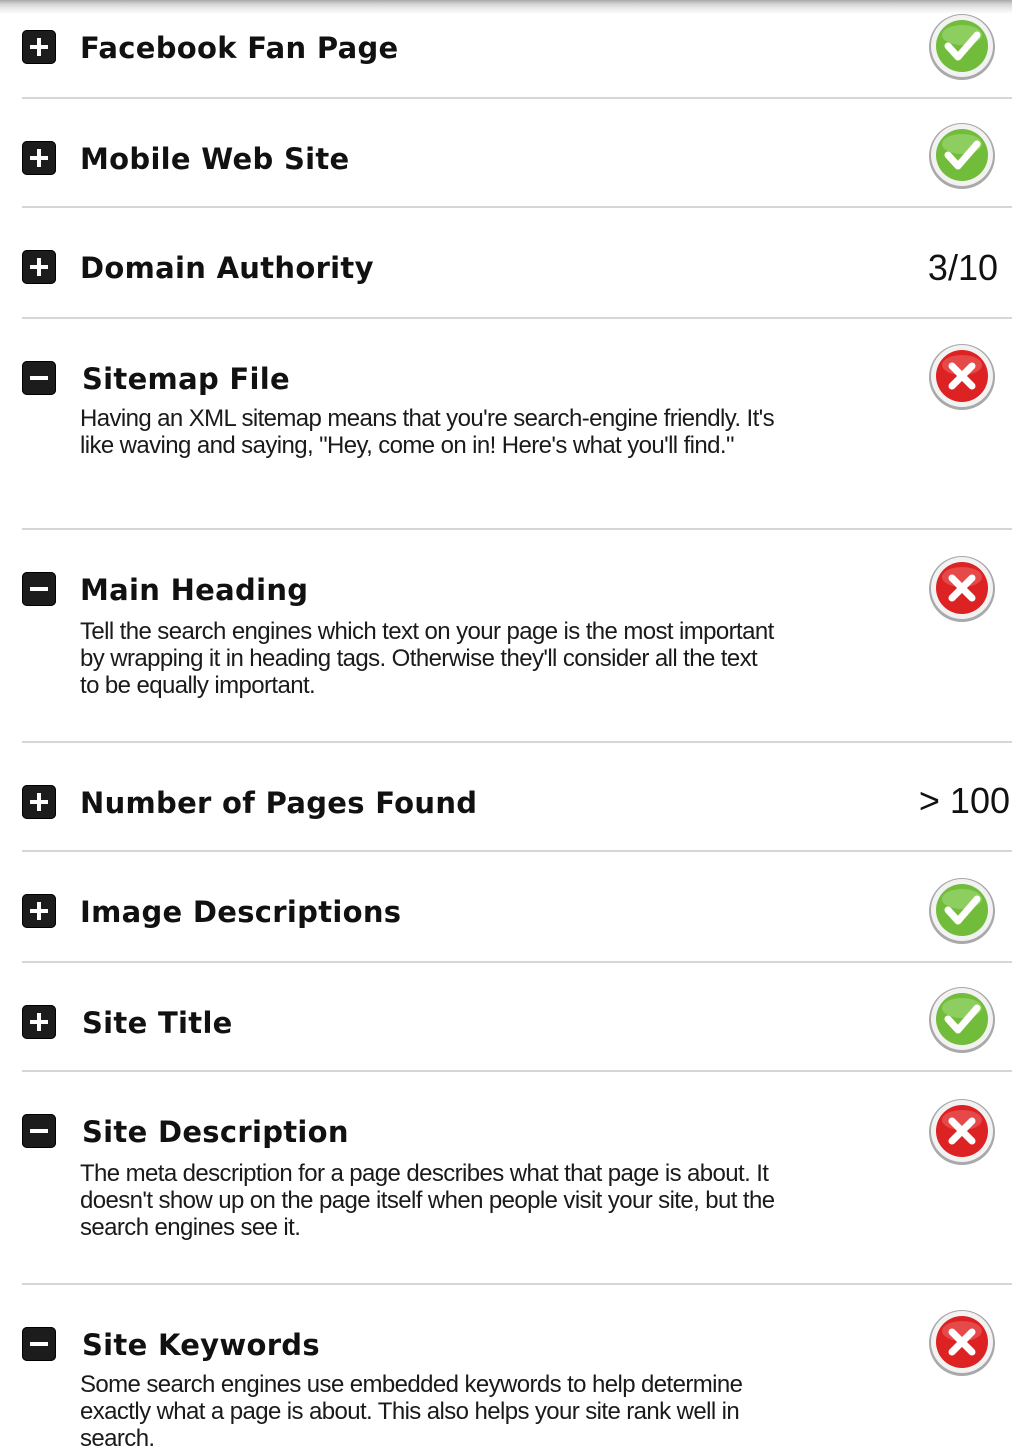 The height and width of the screenshot is (1452, 1012). What do you see at coordinates (186, 379) in the screenshot?
I see `item-title: Sitemap File` at bounding box center [186, 379].